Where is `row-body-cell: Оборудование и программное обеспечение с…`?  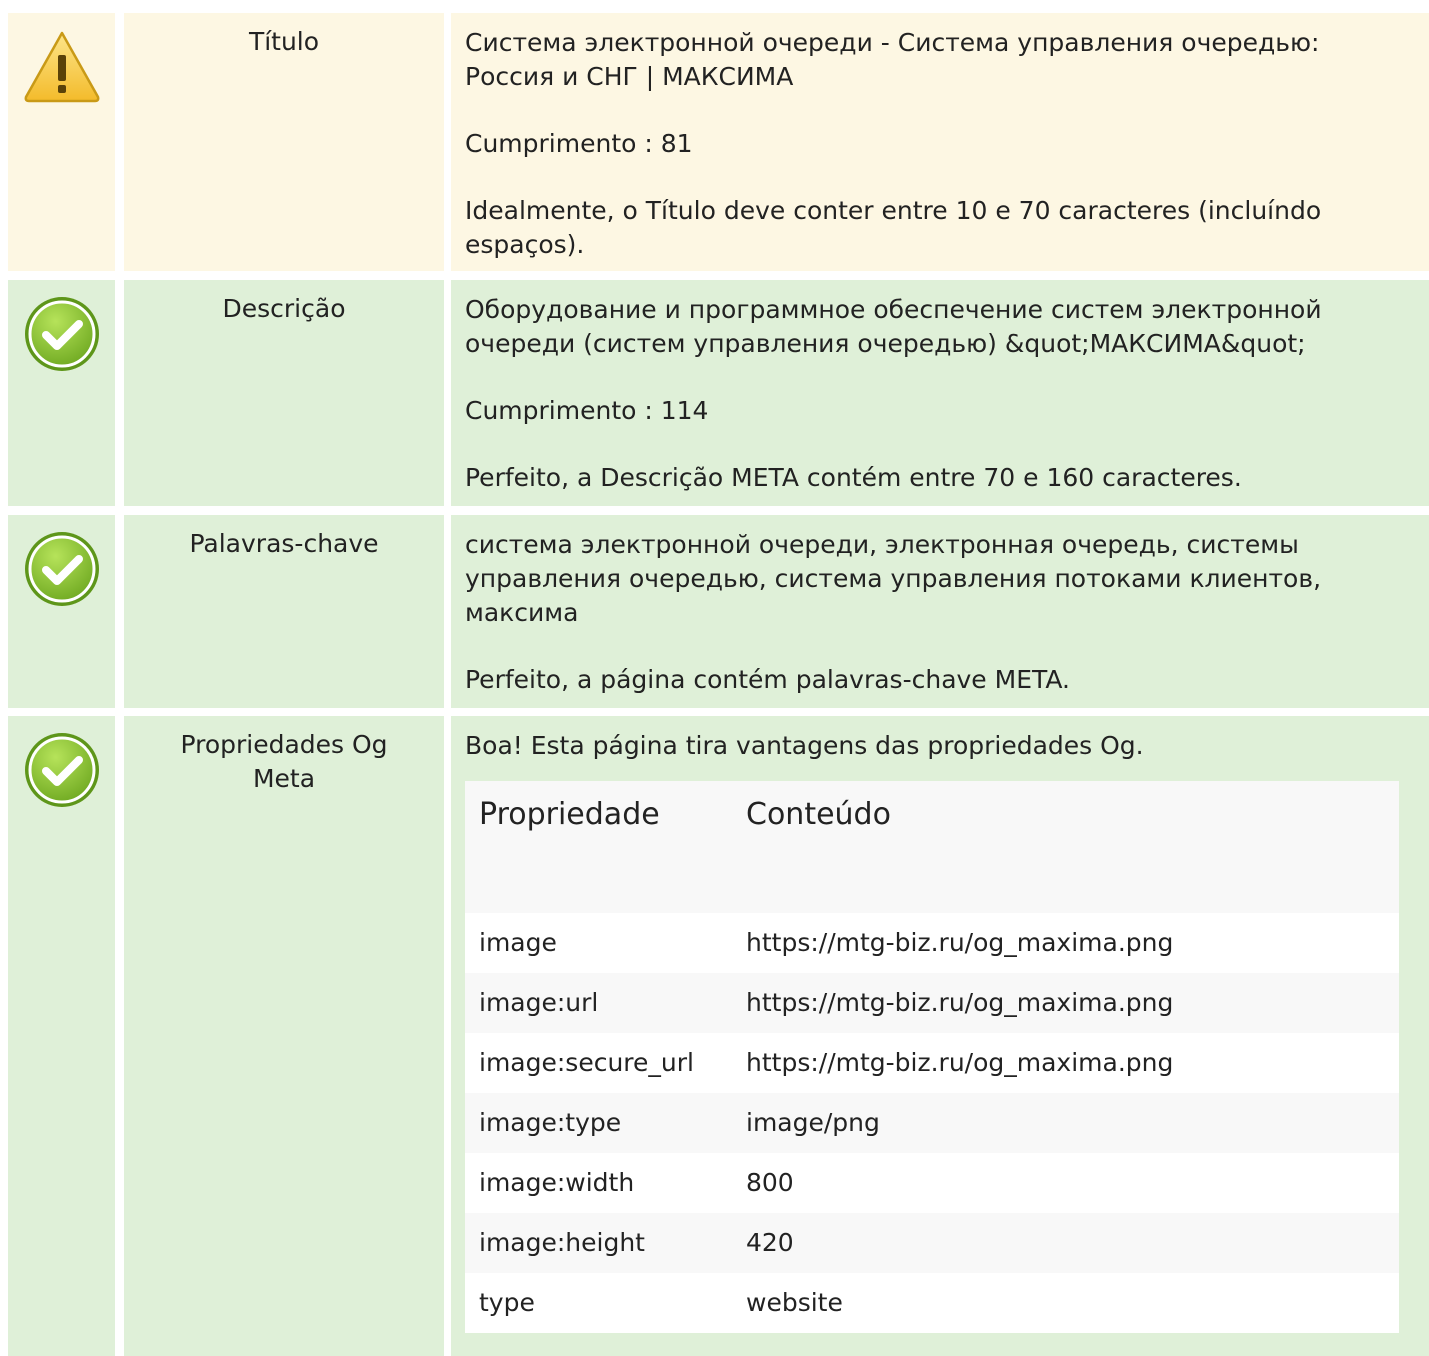 row-body-cell: Оборудование и программное обеспечение с… is located at coordinates (940, 393).